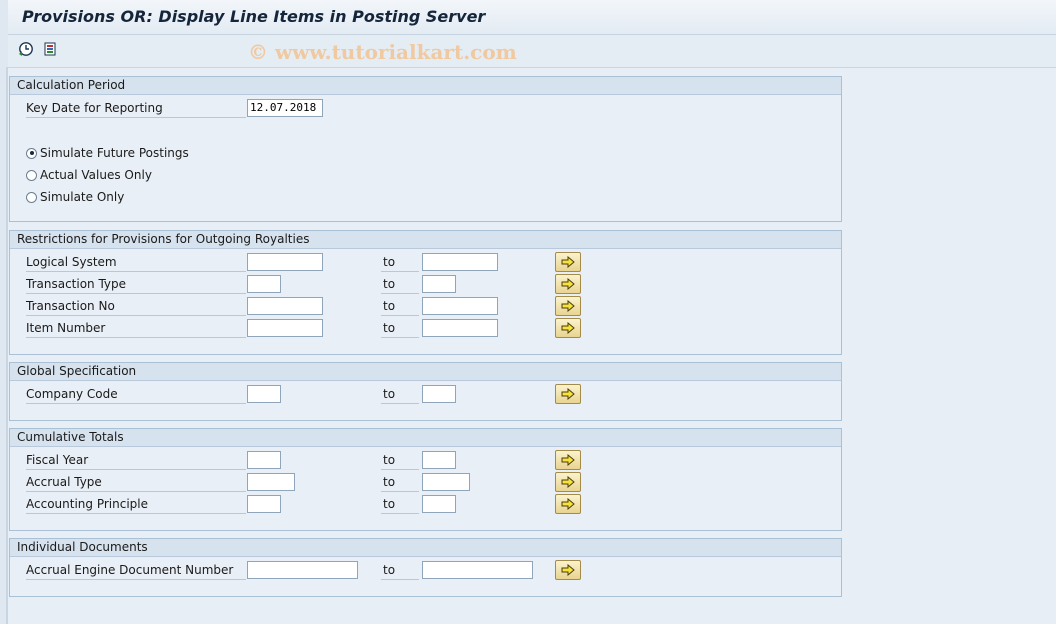 The height and width of the screenshot is (624, 1056). What do you see at coordinates (26, 49) in the screenshot?
I see `execute-clock-icon` at bounding box center [26, 49].